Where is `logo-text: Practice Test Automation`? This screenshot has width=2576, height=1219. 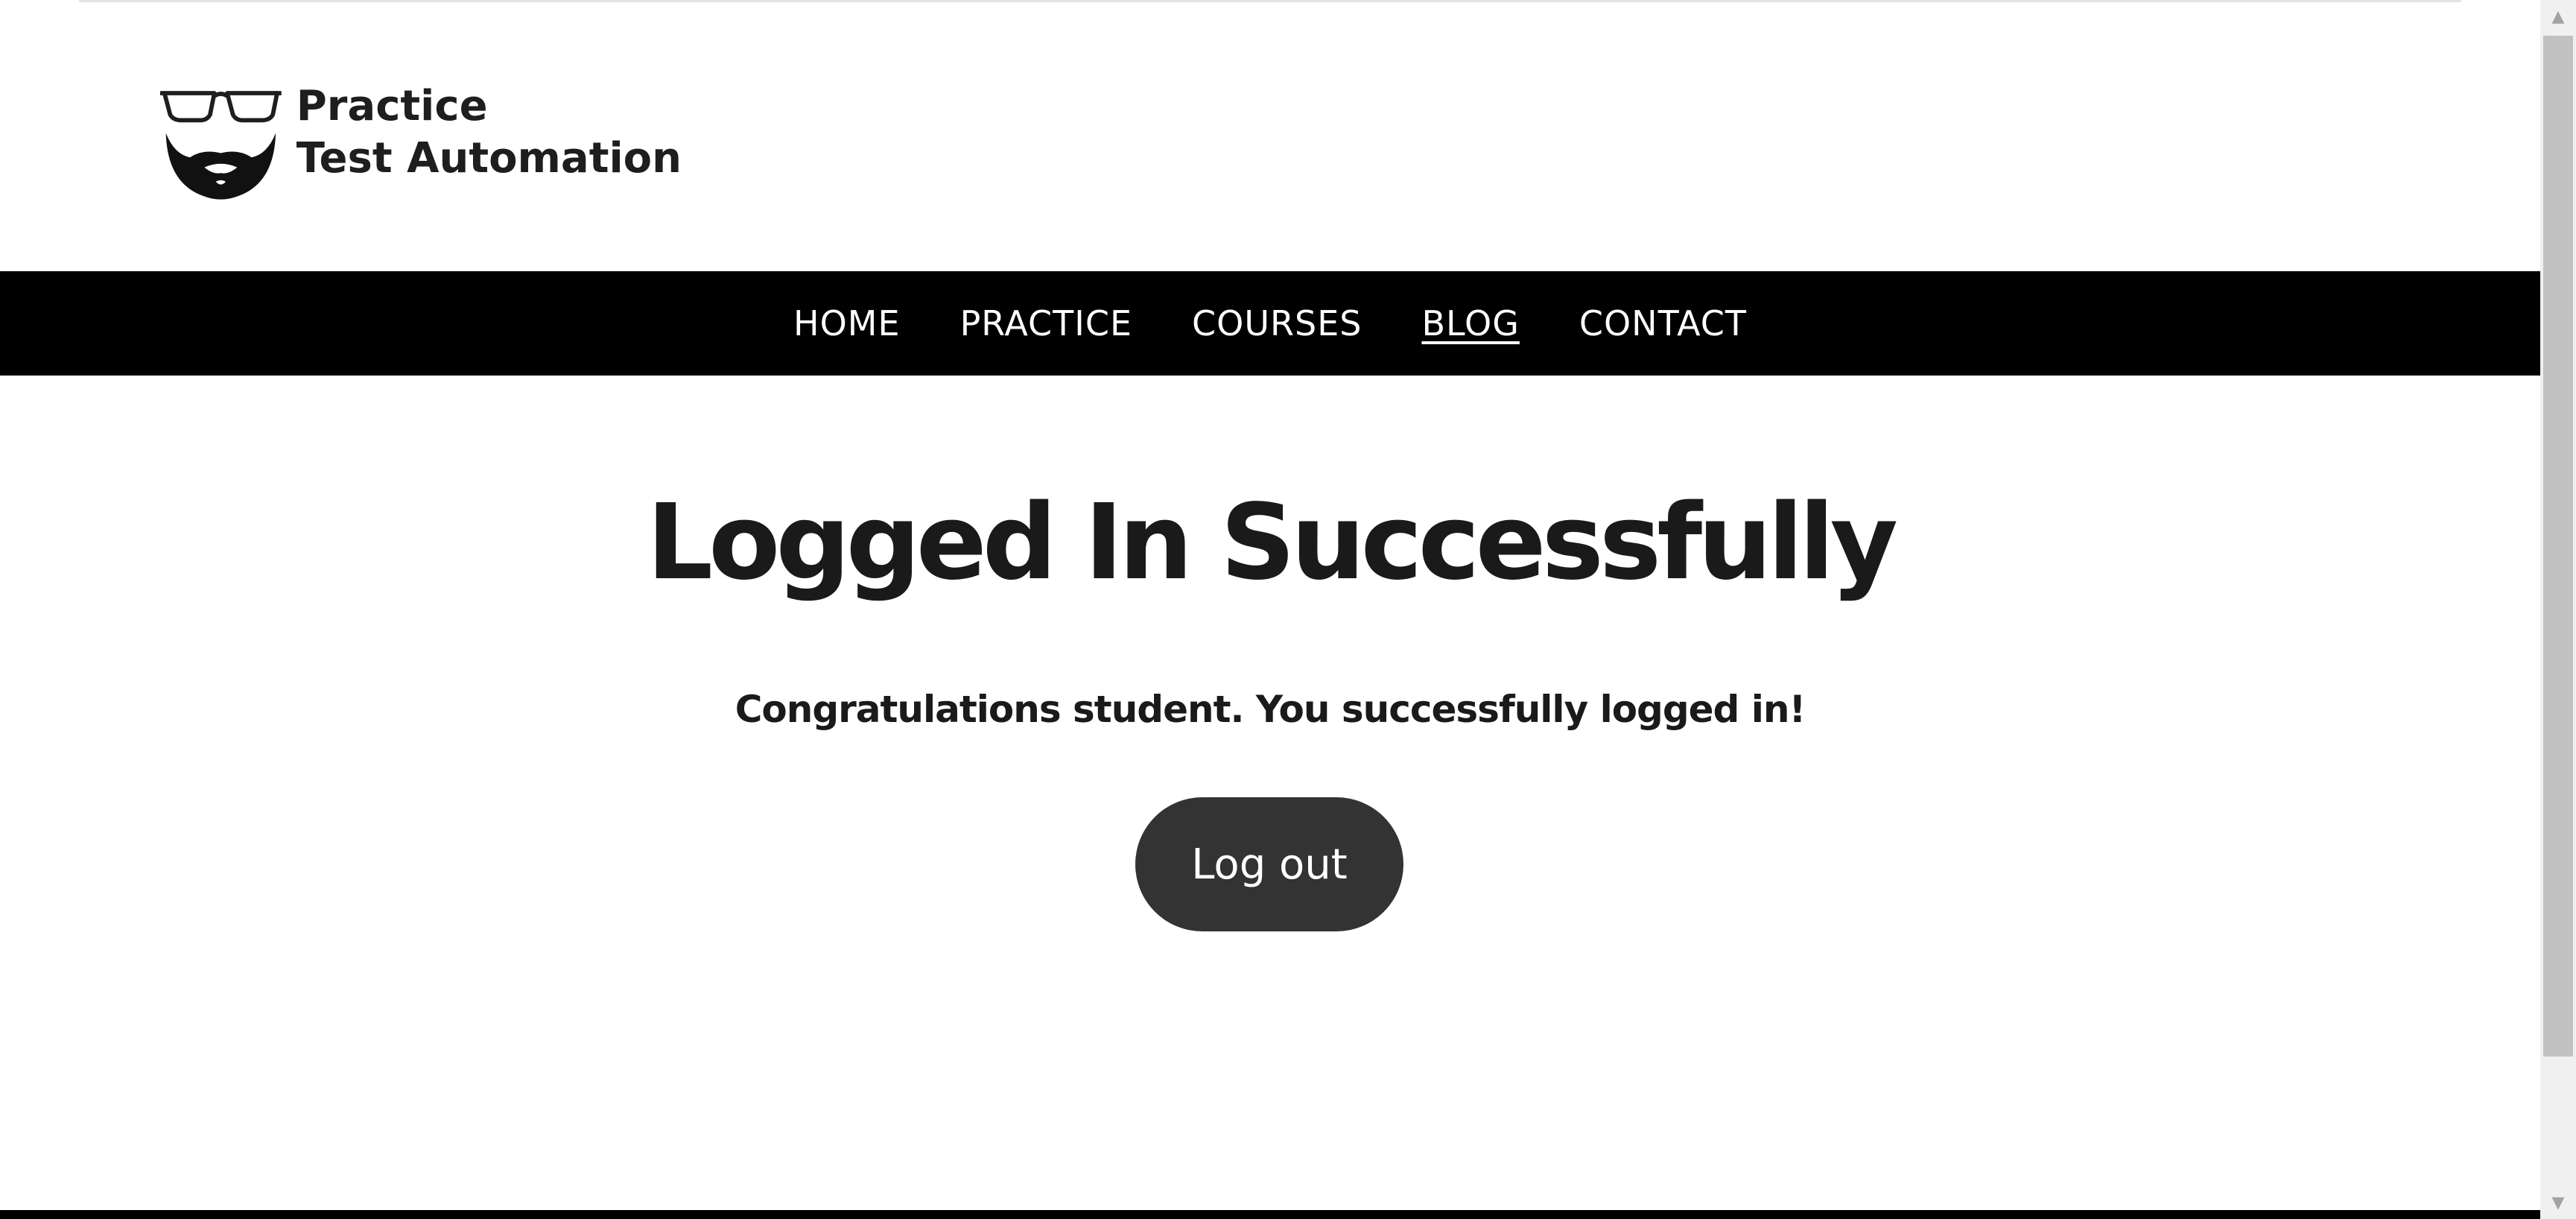
logo-text: Practice Test Automation is located at coordinates (489, 132).